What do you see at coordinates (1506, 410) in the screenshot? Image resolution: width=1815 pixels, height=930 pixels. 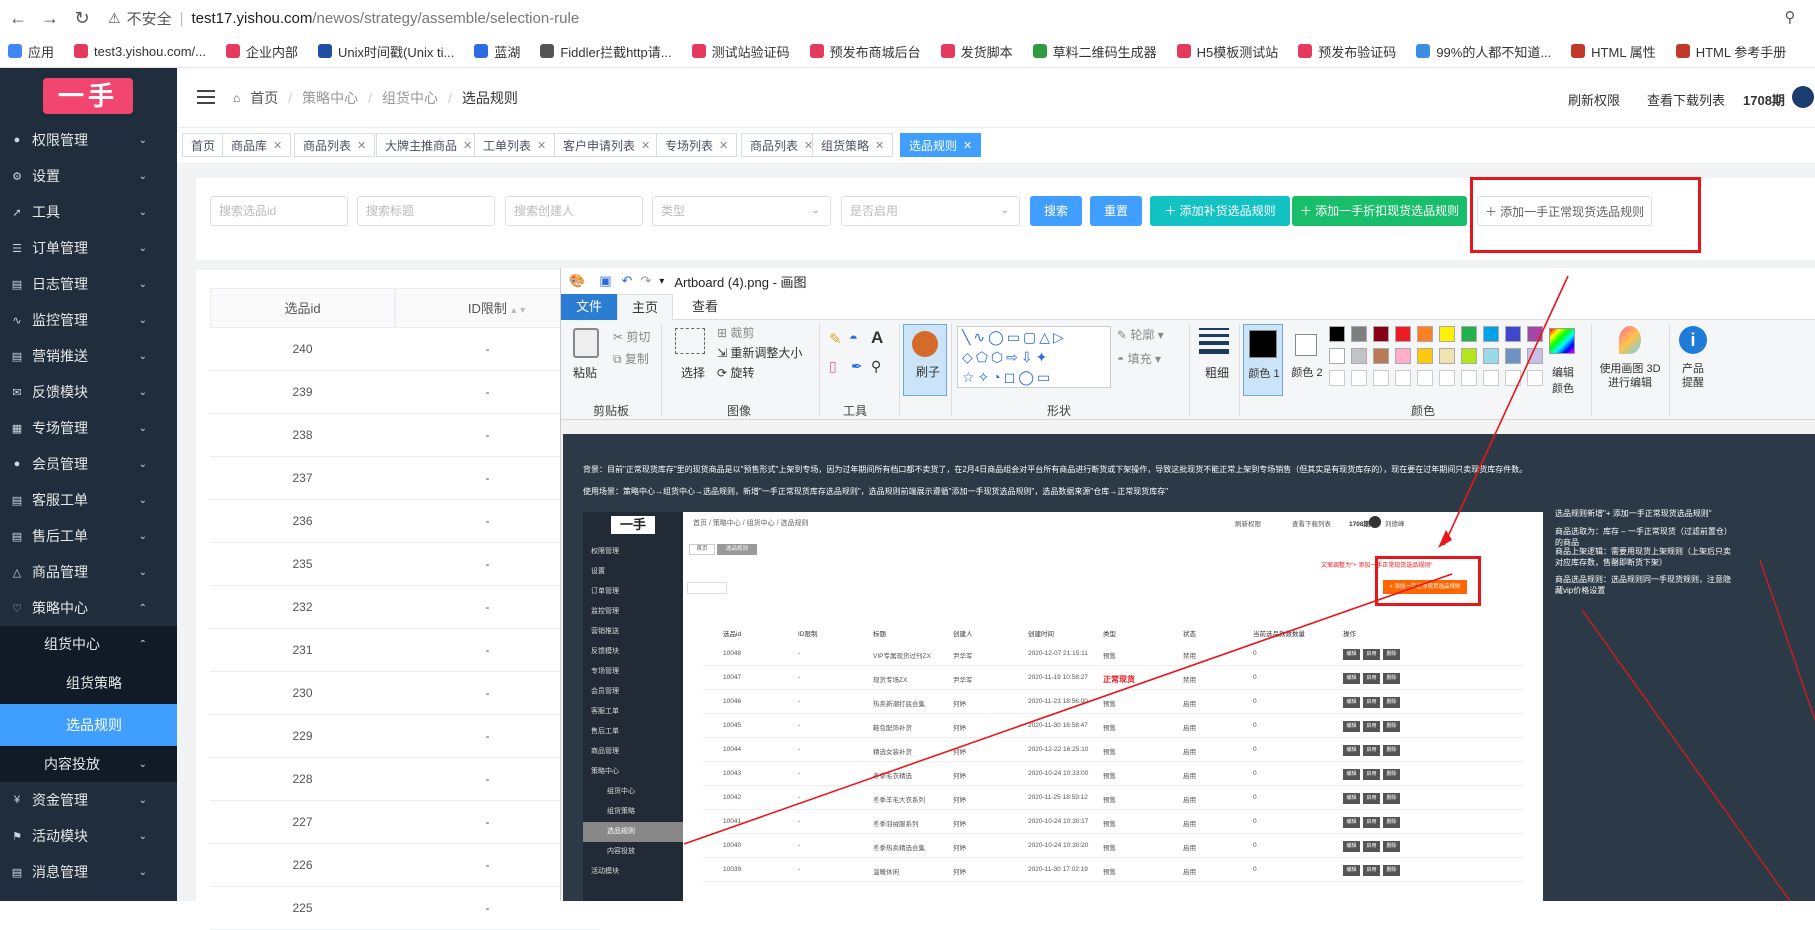 I see `arrow-line-to-button` at bounding box center [1506, 410].